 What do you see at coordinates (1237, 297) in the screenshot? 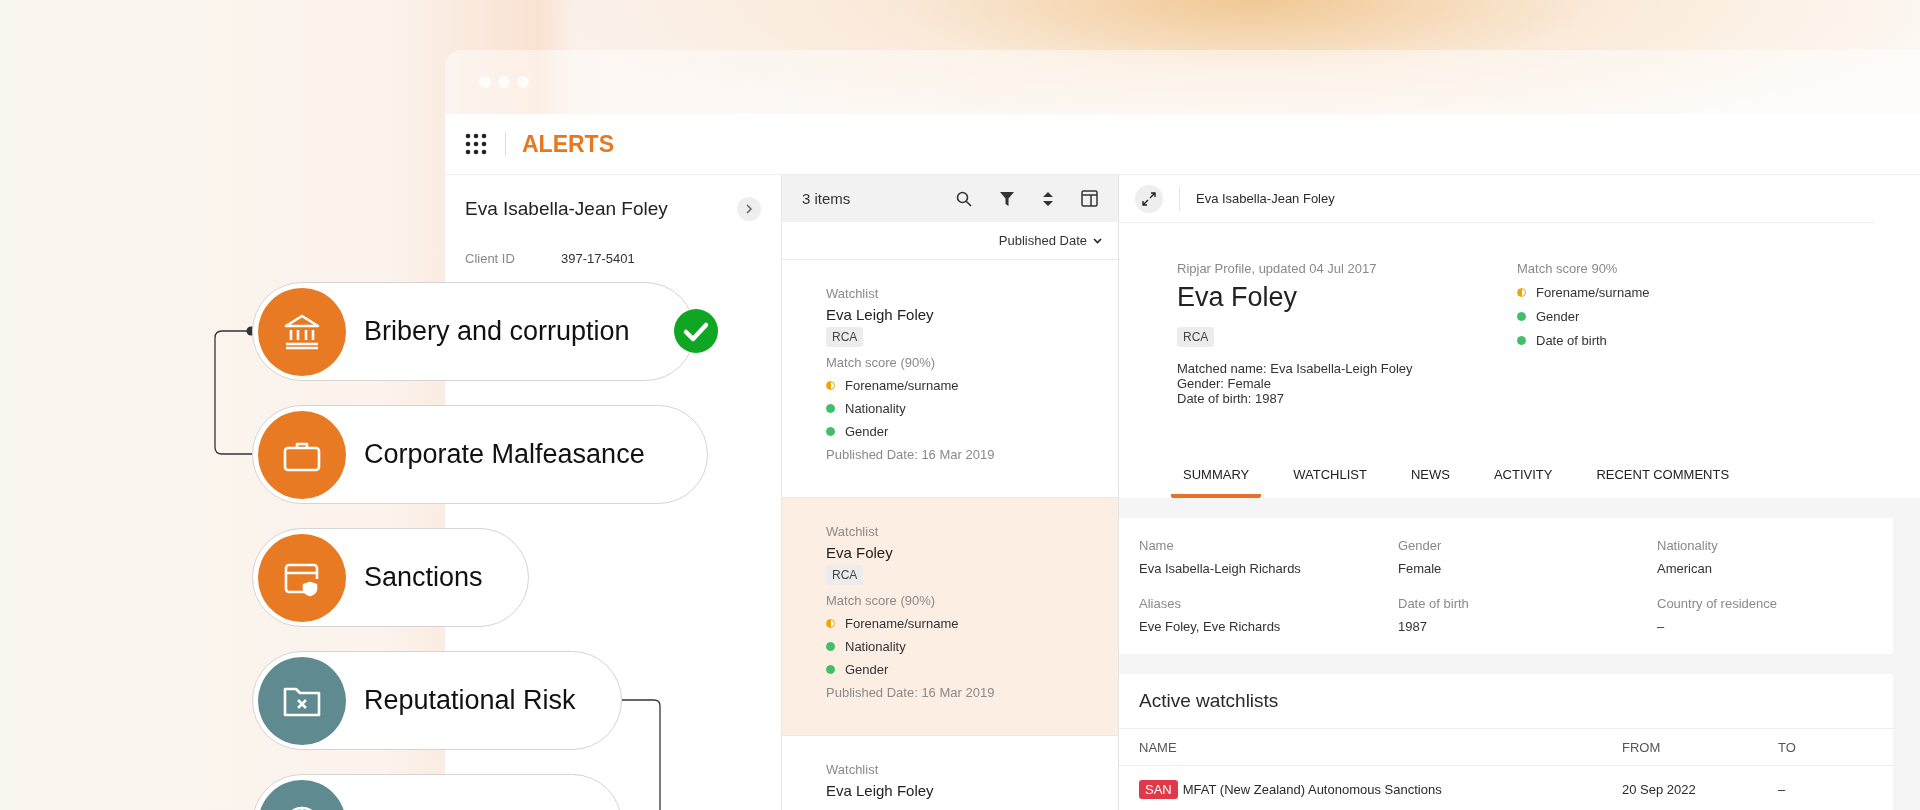
I see `profile-name: Eva Foley` at bounding box center [1237, 297].